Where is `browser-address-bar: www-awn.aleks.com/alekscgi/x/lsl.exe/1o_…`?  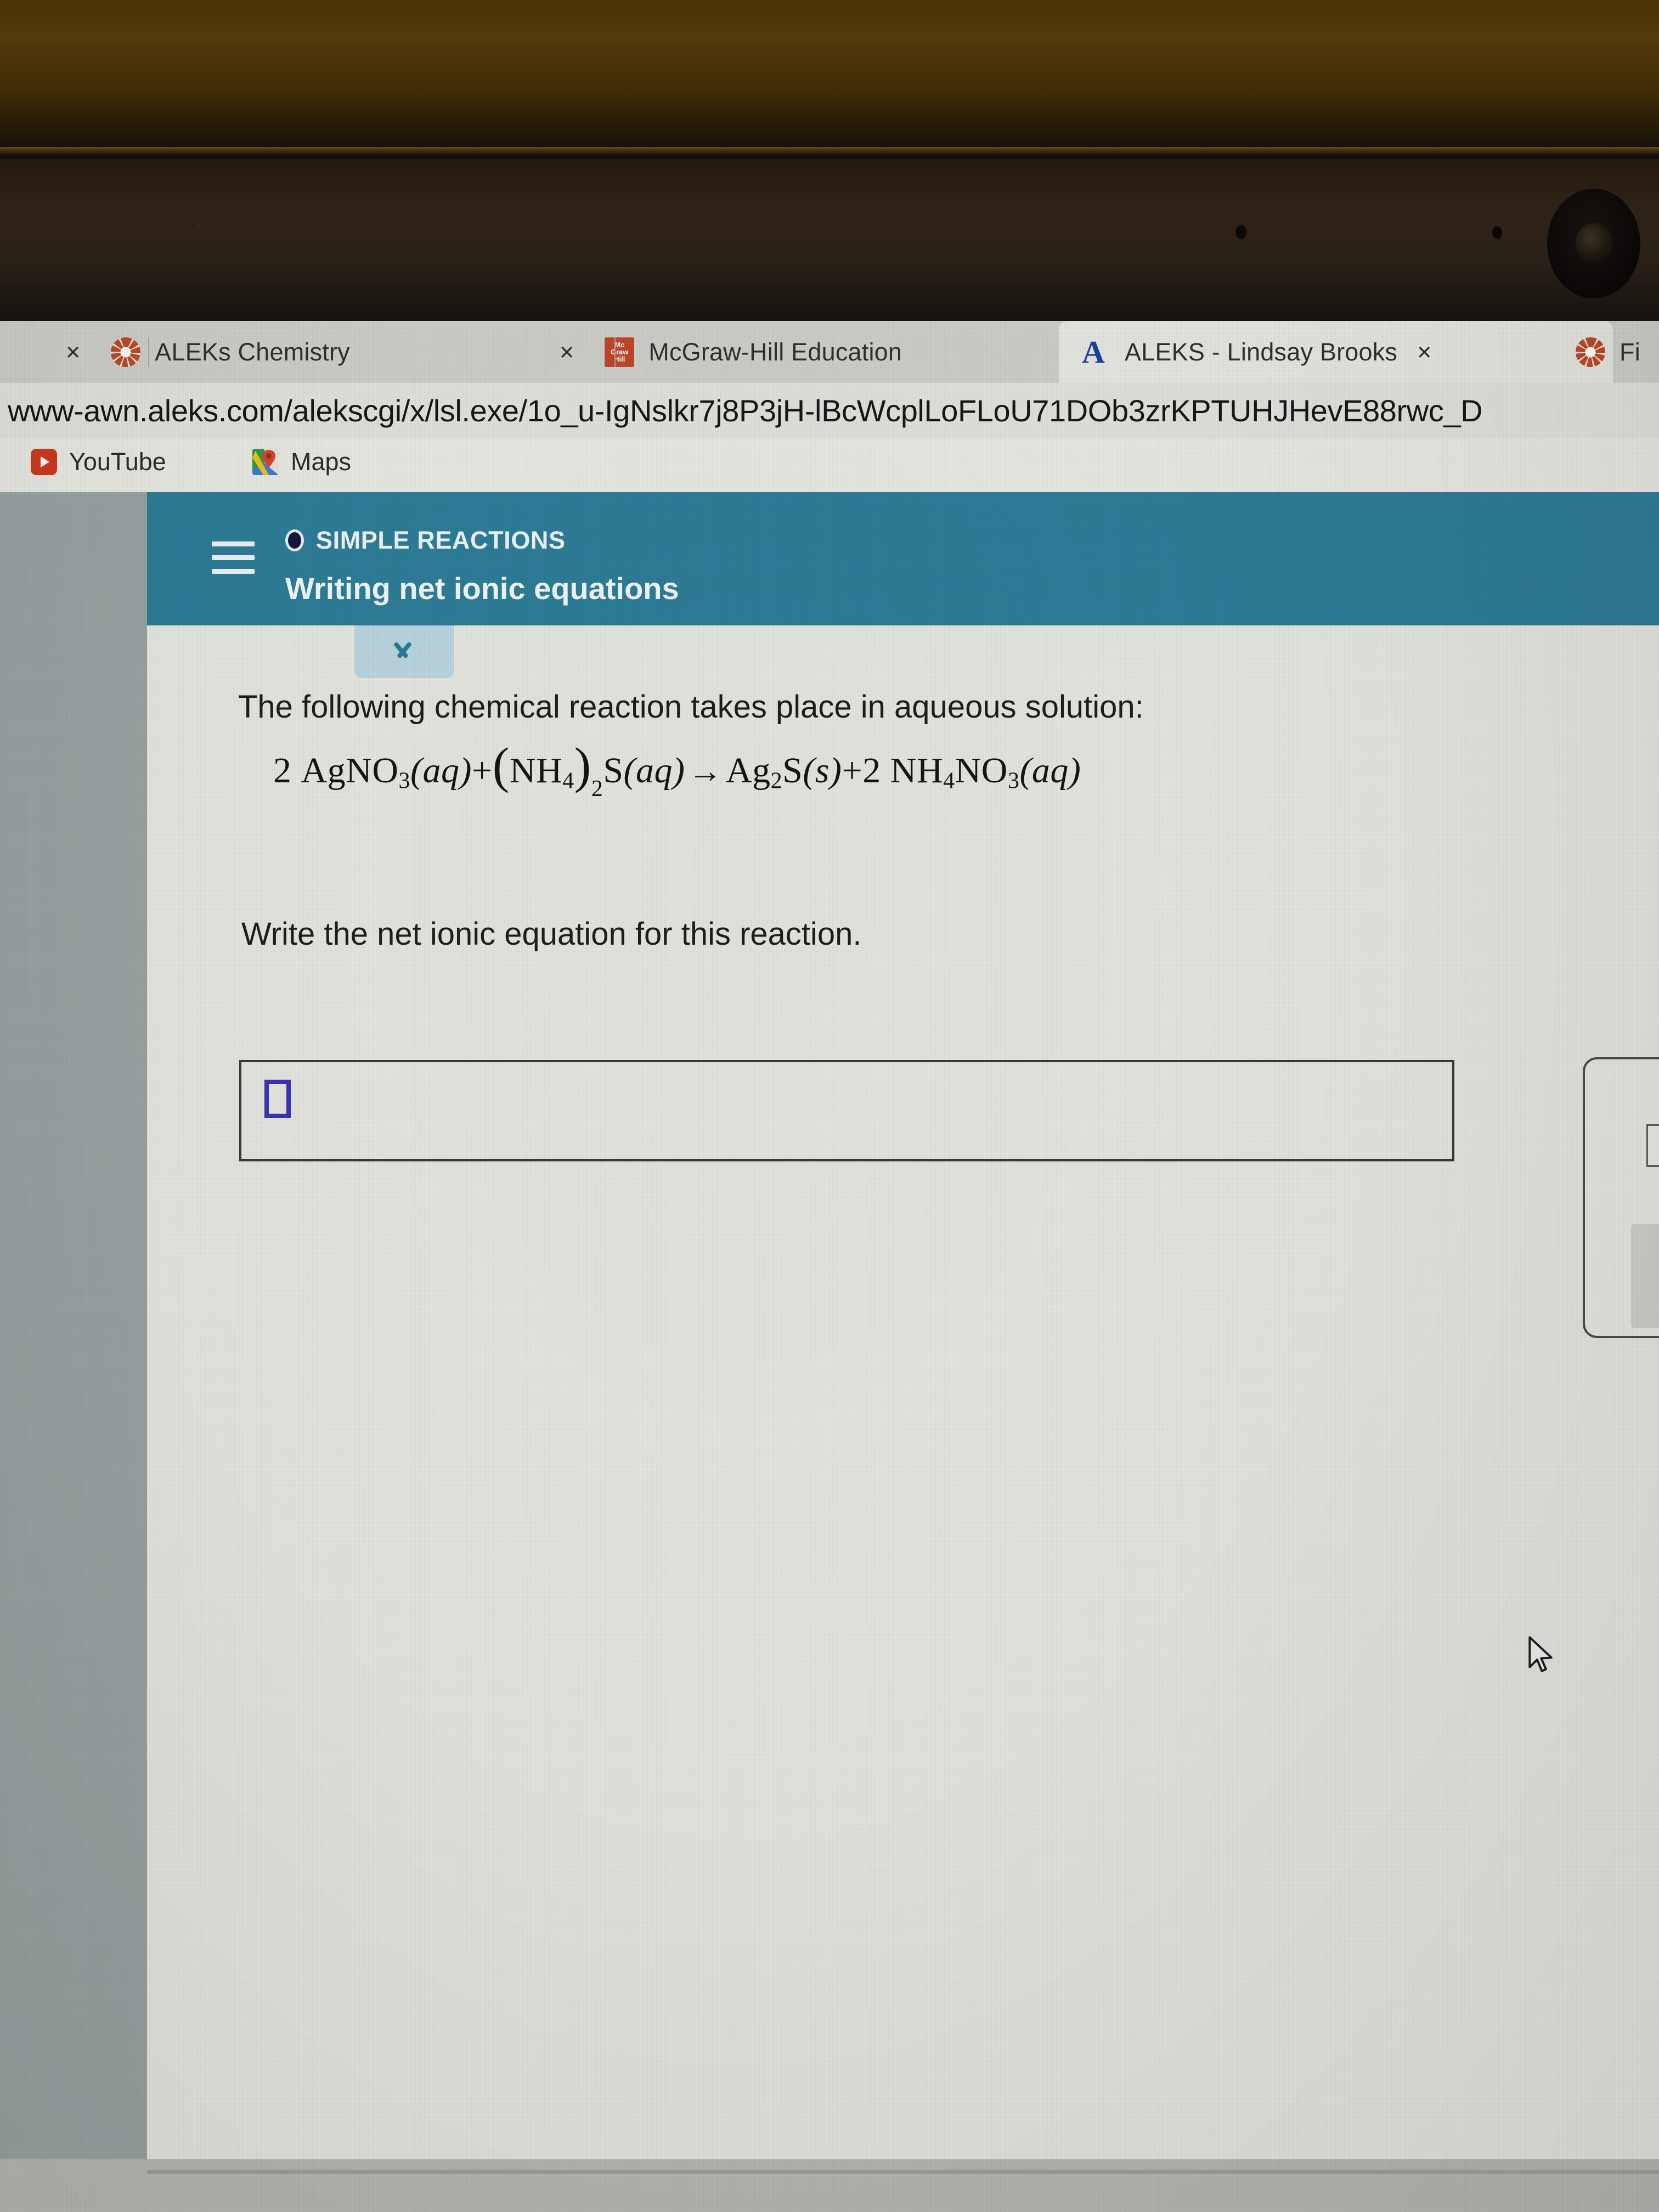
browser-address-bar: www-awn.aleks.com/alekscgi/x/lsl.exe/1o_… is located at coordinates (830, 411).